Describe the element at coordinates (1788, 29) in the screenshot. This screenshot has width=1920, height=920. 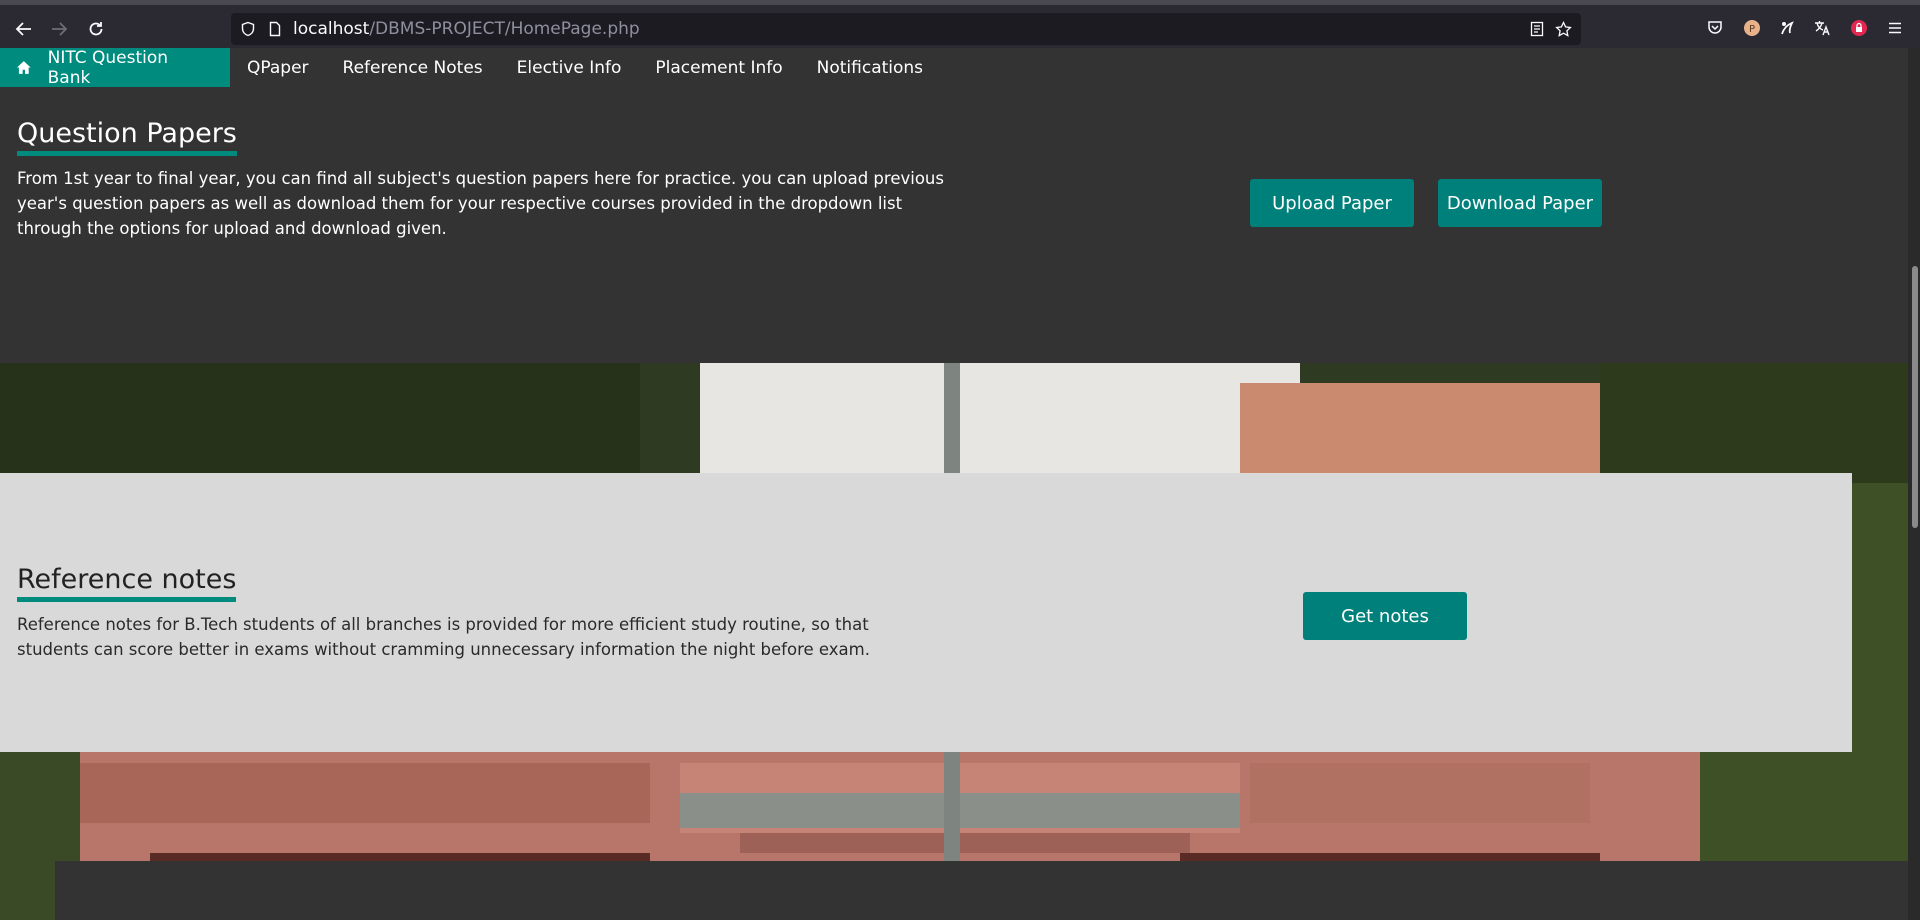
I see `extension-icon` at that location.